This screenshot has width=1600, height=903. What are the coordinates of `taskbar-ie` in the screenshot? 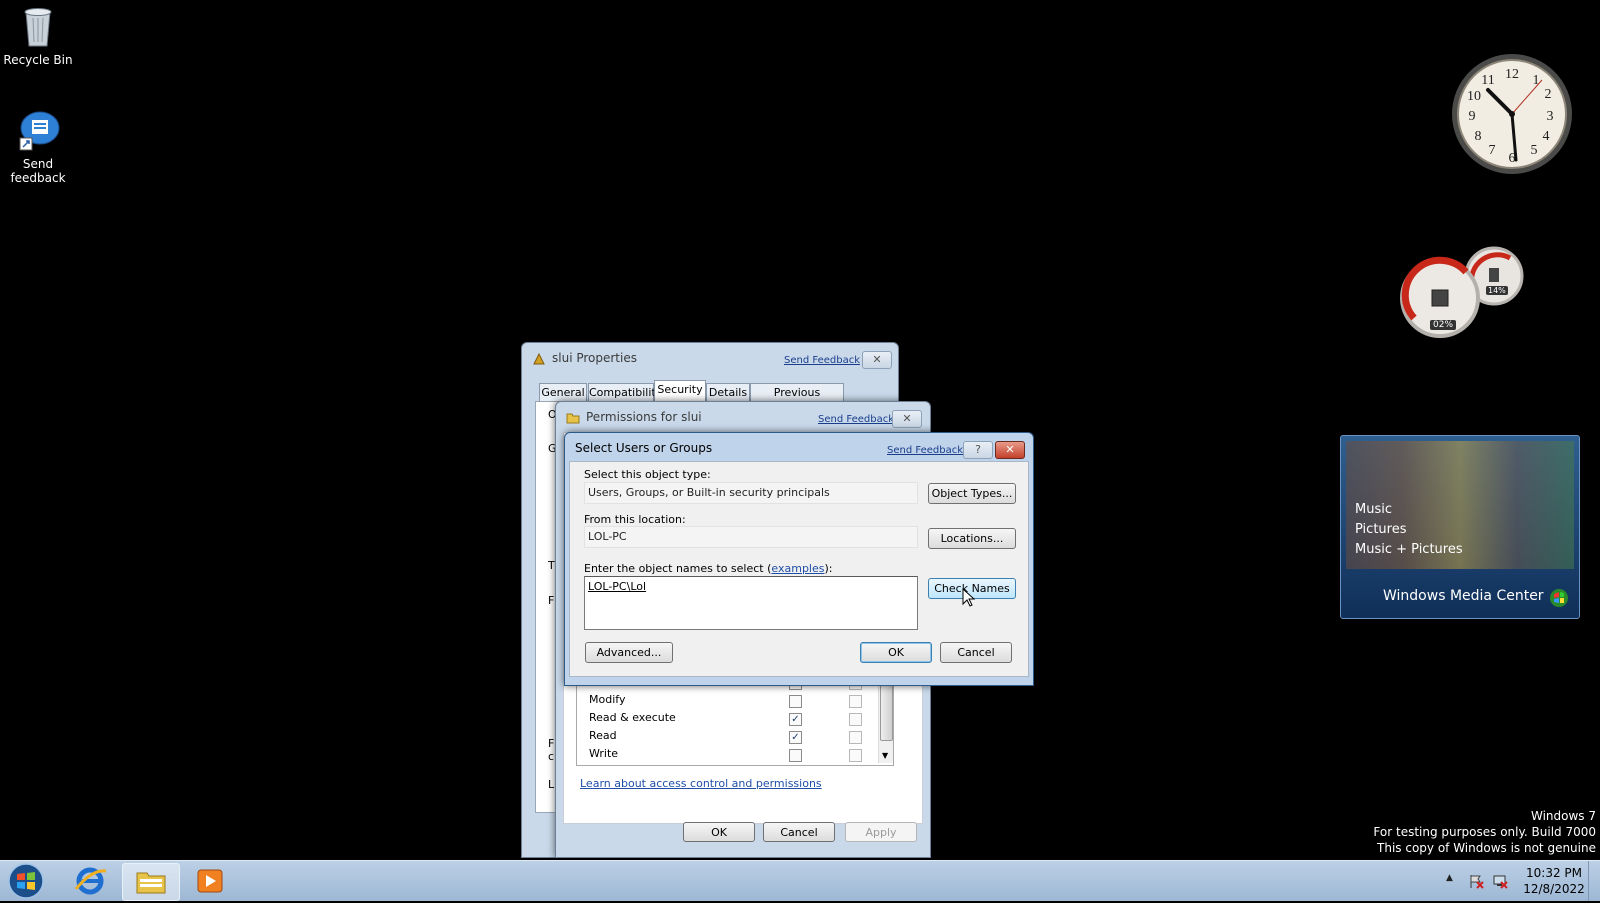 It's located at (90, 881).